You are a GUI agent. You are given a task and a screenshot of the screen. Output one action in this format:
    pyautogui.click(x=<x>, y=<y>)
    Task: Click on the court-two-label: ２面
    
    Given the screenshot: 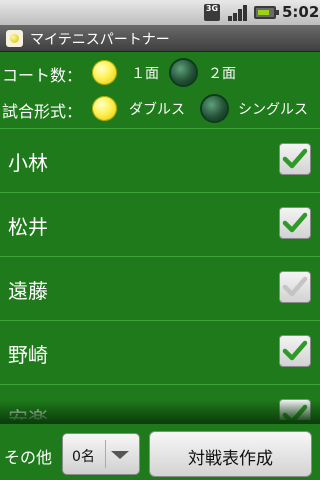 What is the action you would take?
    pyautogui.click(x=222, y=73)
    